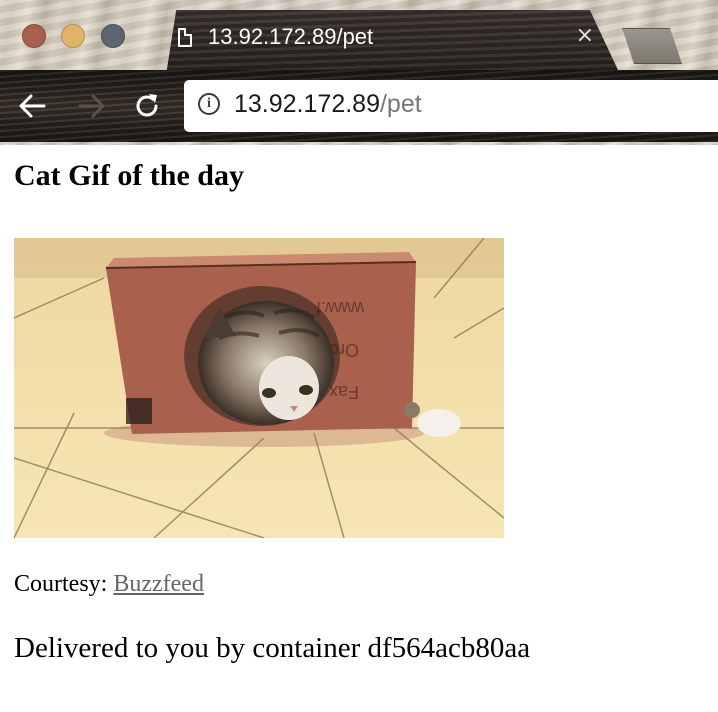 This screenshot has height=712, width=718. I want to click on url-host: 13.92.172.89, so click(307, 104).